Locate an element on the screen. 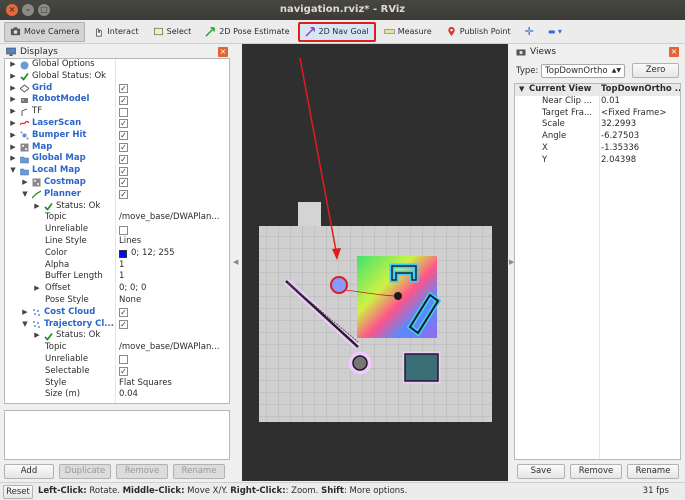  display-row: ▶ LaserScan ✓ is located at coordinates (117, 124).